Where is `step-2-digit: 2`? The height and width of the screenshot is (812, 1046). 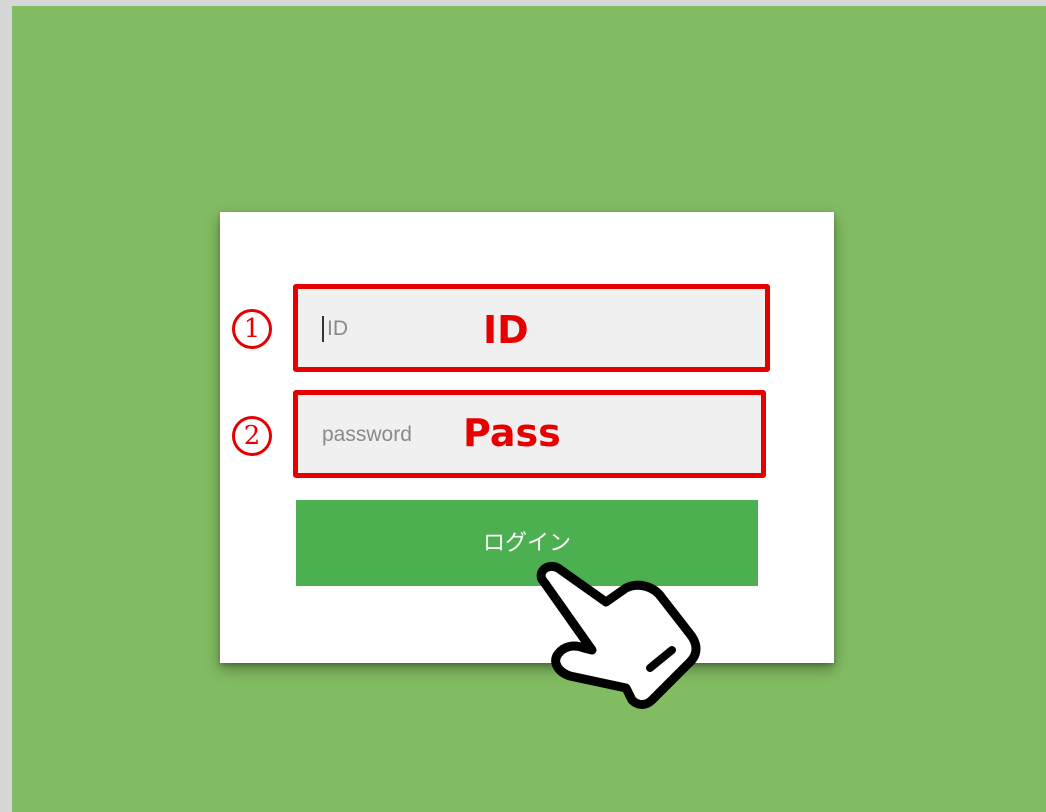 step-2-digit: 2 is located at coordinates (252, 436).